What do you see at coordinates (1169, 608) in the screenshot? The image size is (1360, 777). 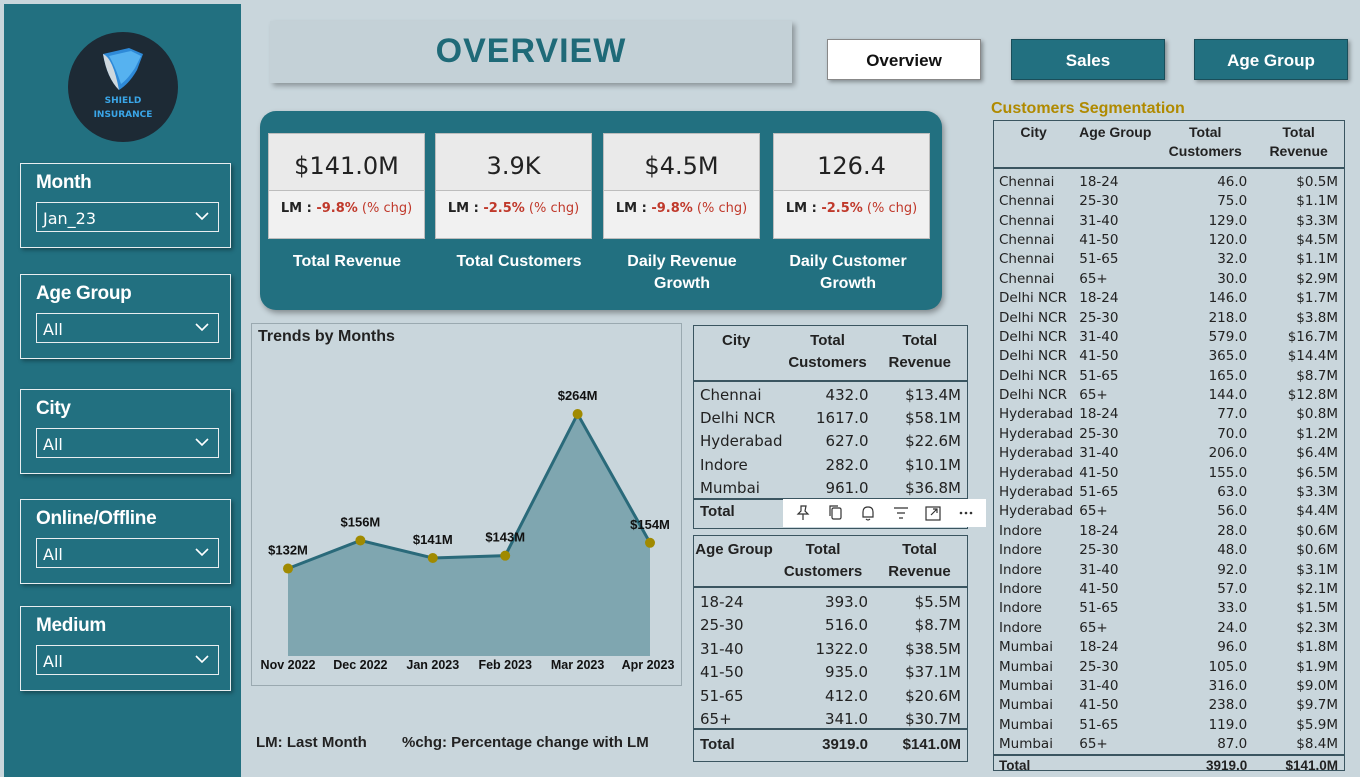 I see `table-row: Indore 51-65 33.0 $1.5M` at bounding box center [1169, 608].